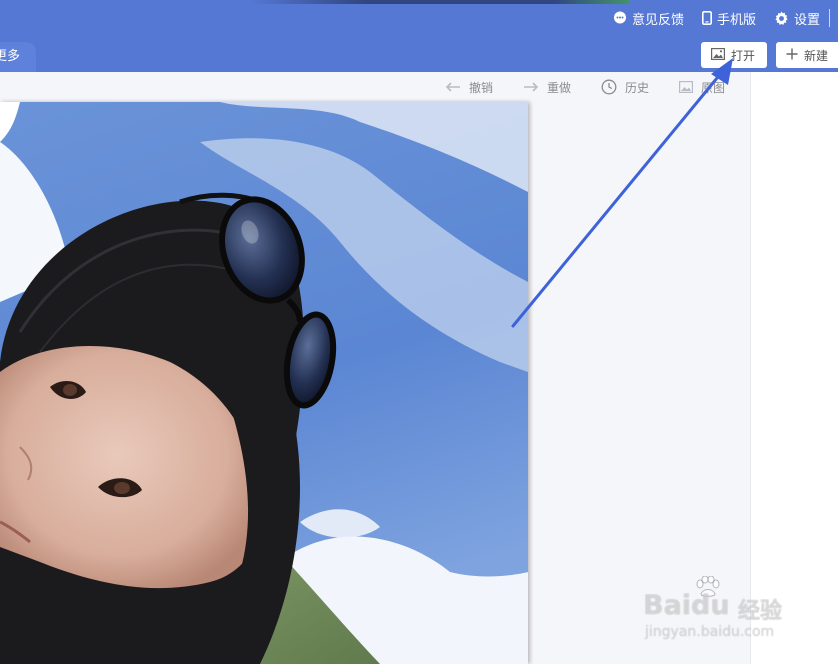 The width and height of the screenshot is (838, 664). I want to click on new-button: 新建, so click(807, 55).